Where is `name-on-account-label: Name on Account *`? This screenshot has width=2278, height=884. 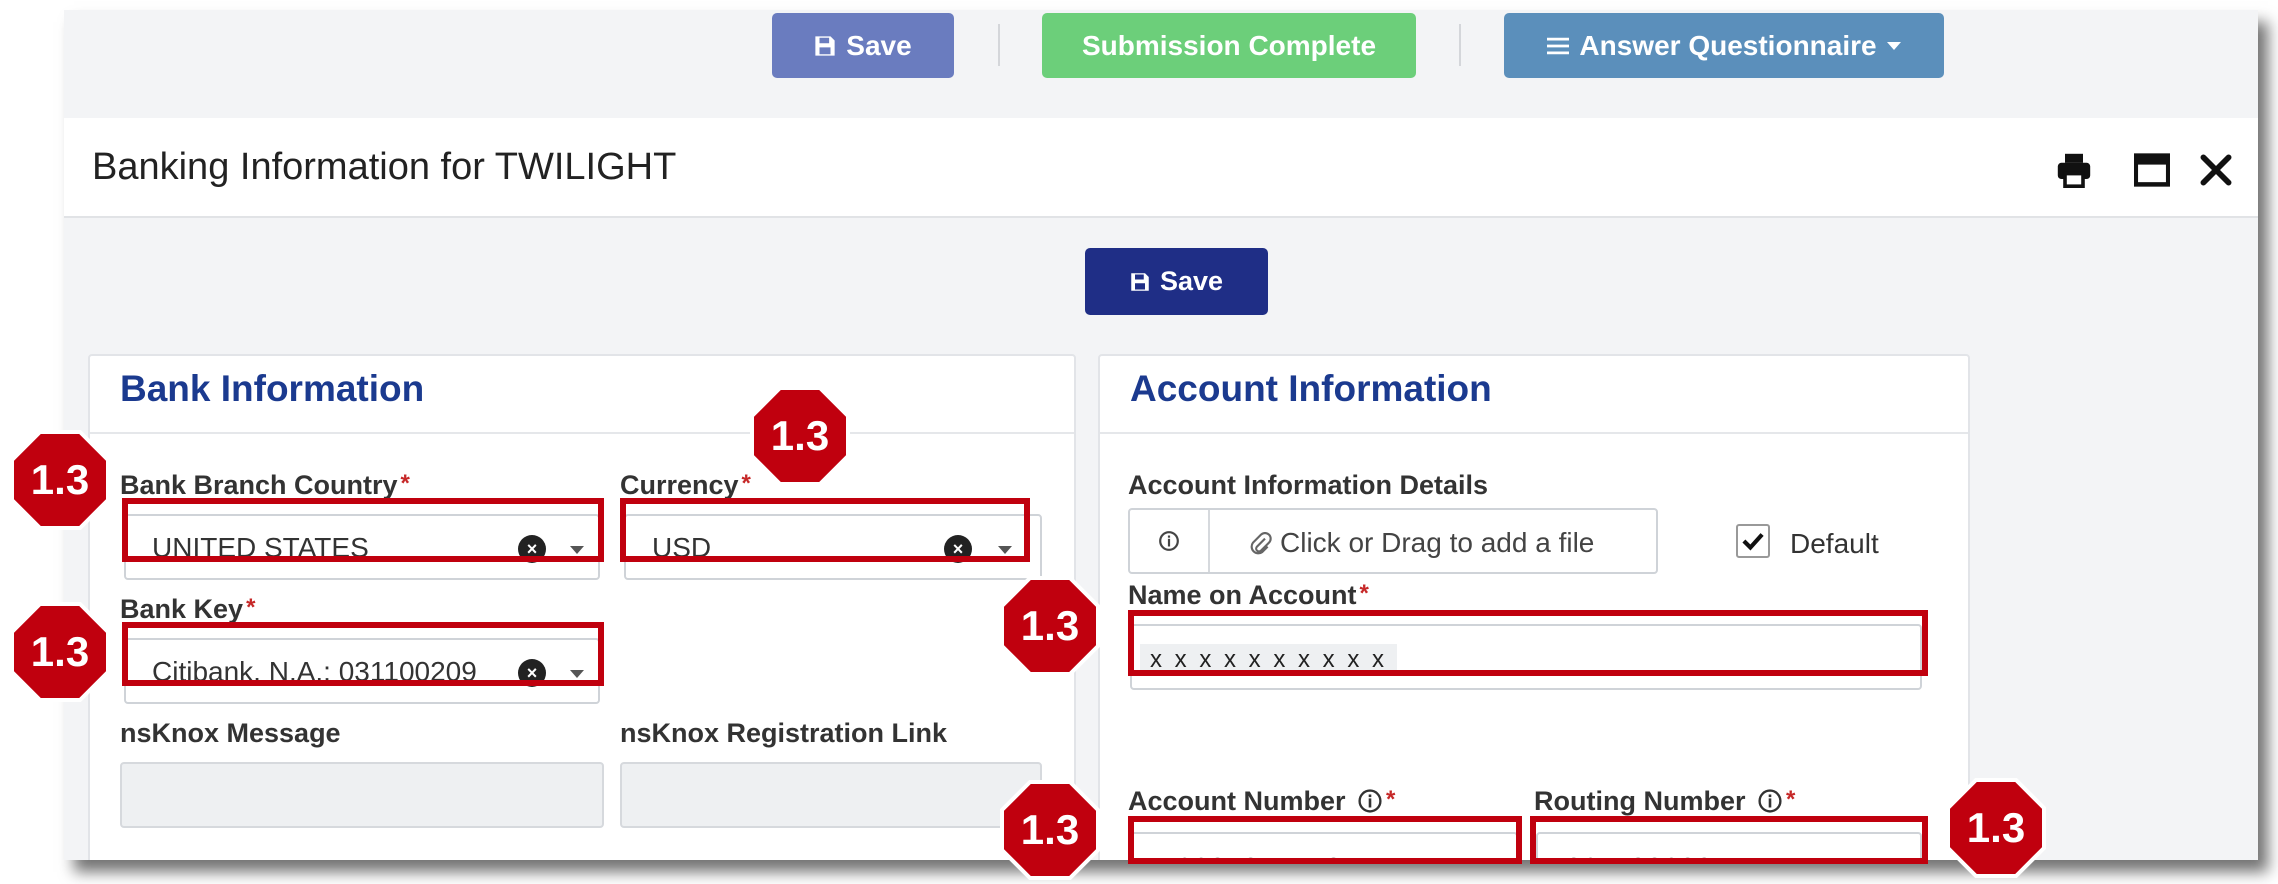 name-on-account-label: Name on Account * is located at coordinates (1248, 595).